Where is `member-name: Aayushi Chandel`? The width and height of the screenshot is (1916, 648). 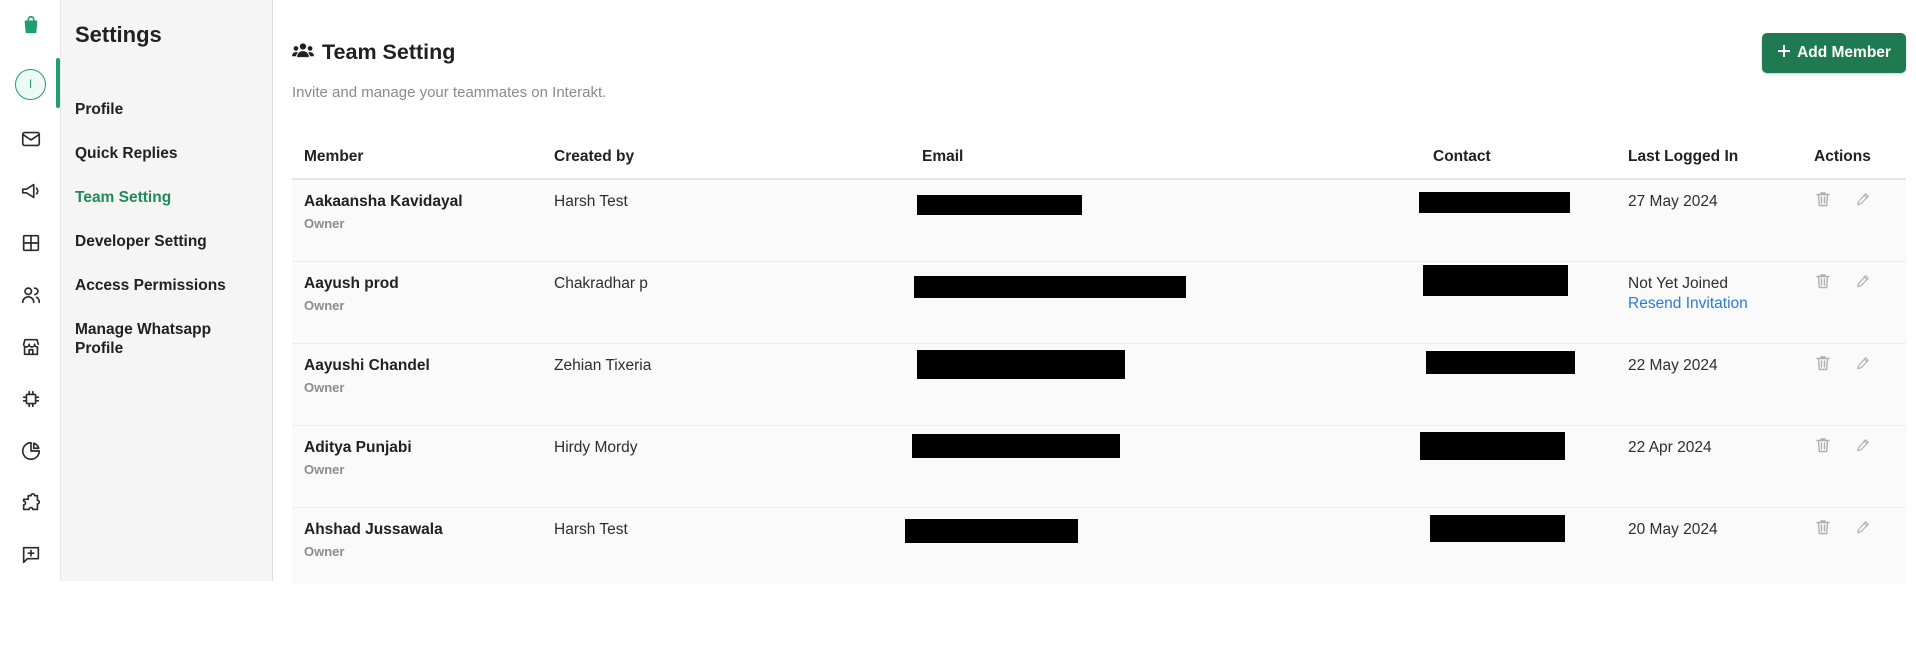 member-name: Aayushi Chandel is located at coordinates (367, 365).